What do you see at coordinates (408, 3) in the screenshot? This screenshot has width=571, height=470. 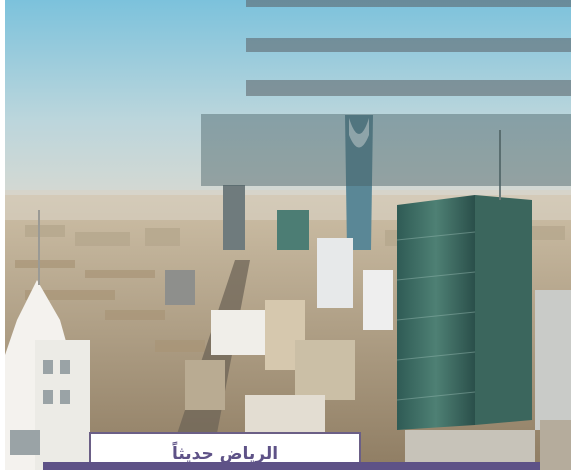 I see `overlay-bar-top` at bounding box center [408, 3].